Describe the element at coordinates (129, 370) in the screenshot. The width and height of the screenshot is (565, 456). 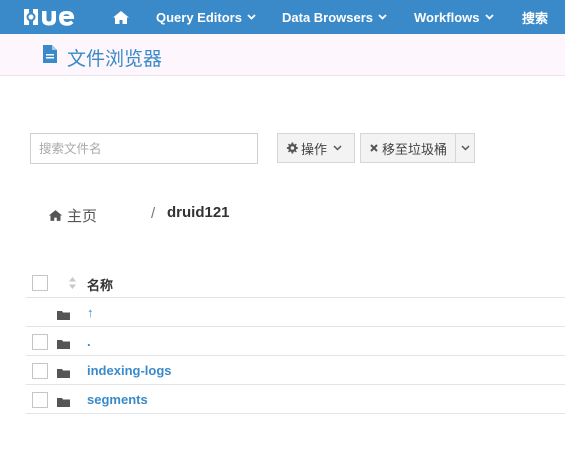
I see `file-name-link: indexing-logs` at that location.